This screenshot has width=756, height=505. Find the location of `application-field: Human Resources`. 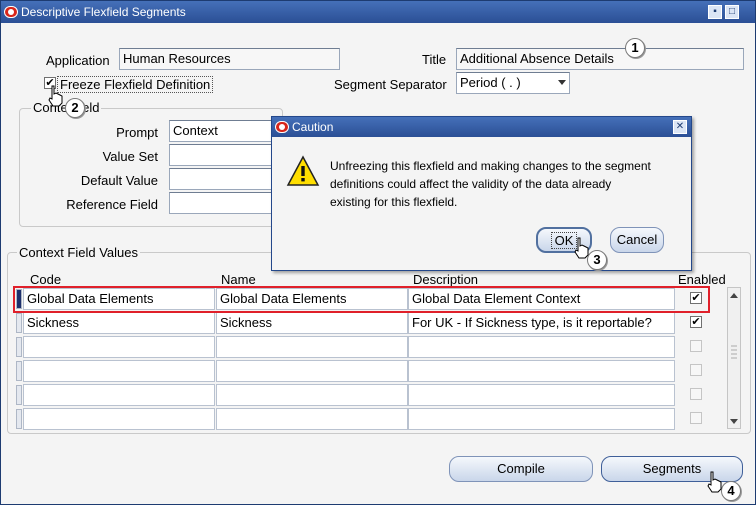

application-field: Human Resources is located at coordinates (229, 59).